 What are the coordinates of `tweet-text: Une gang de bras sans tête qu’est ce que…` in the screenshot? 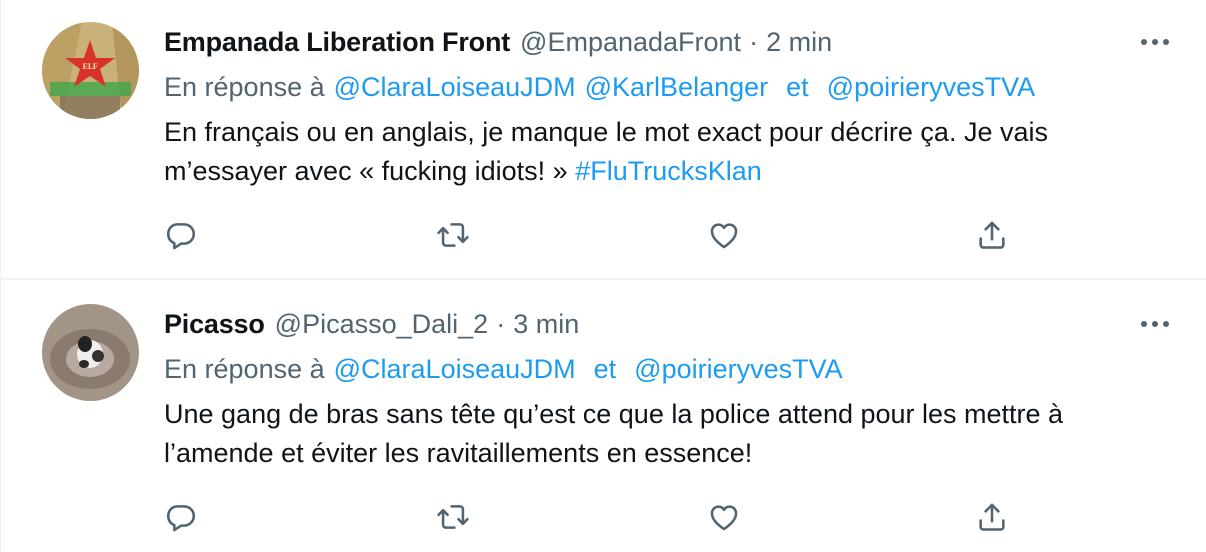 It's located at (669, 434).